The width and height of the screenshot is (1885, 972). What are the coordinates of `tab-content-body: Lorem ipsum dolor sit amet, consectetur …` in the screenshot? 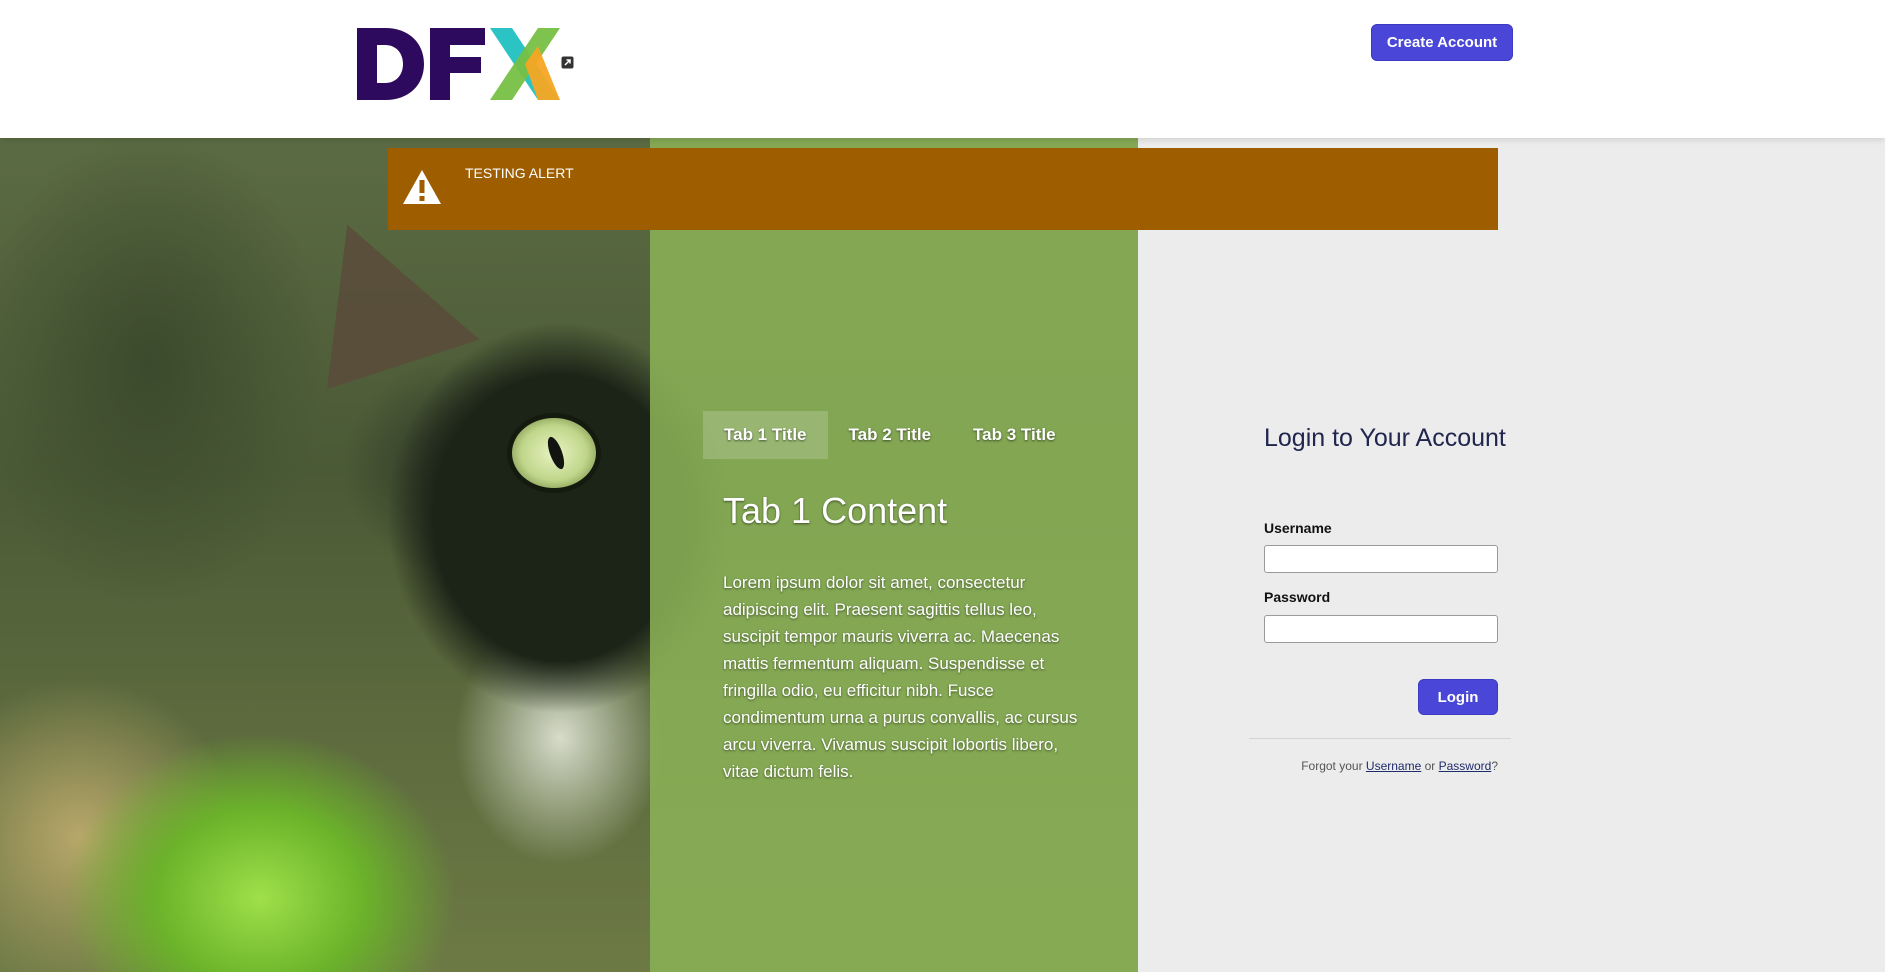 It's located at (900, 677).